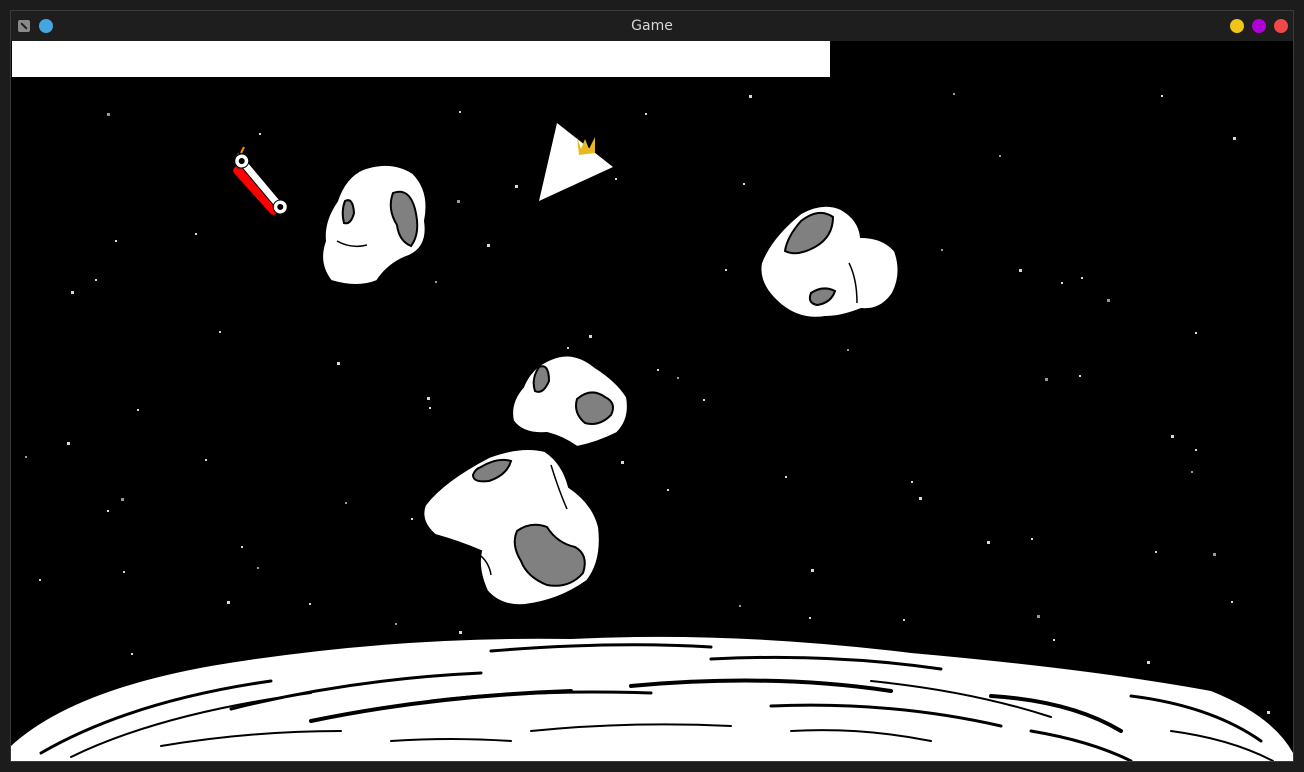  Describe the element at coordinates (586, 146) in the screenshot. I see `crown-icon` at that location.